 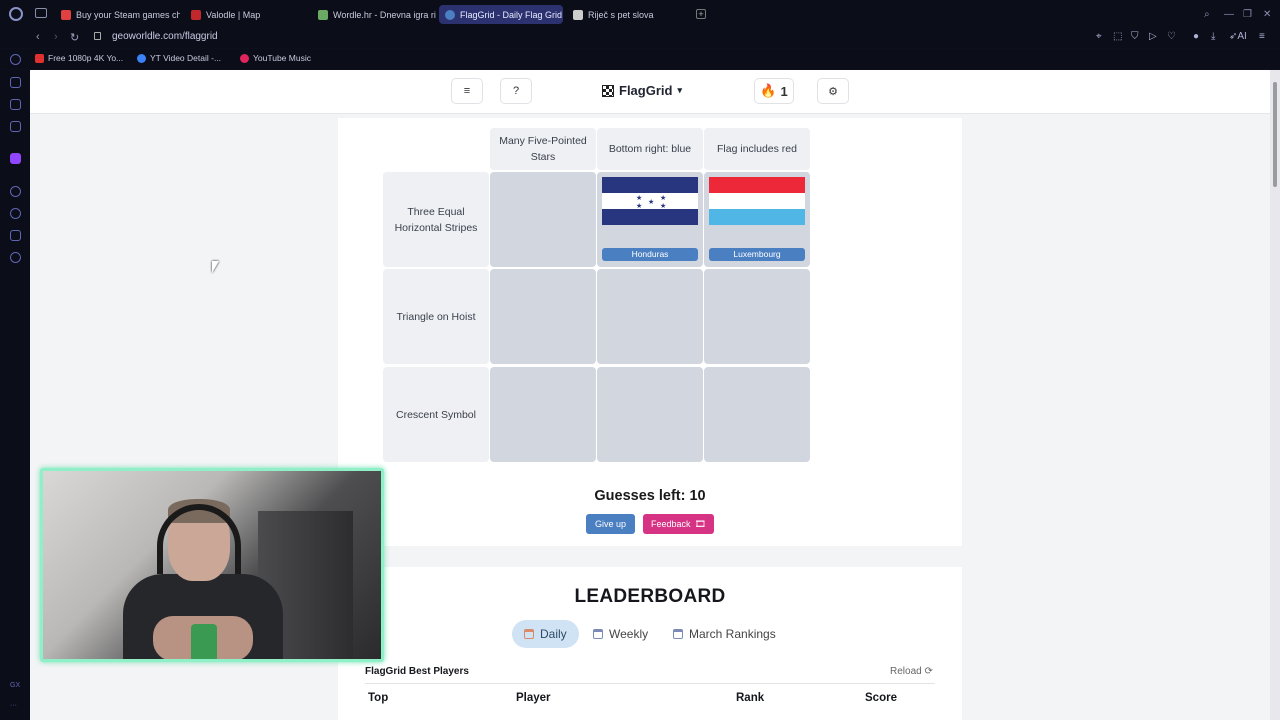 I want to click on game-selector: FlagGrid ▾, so click(x=642, y=90).